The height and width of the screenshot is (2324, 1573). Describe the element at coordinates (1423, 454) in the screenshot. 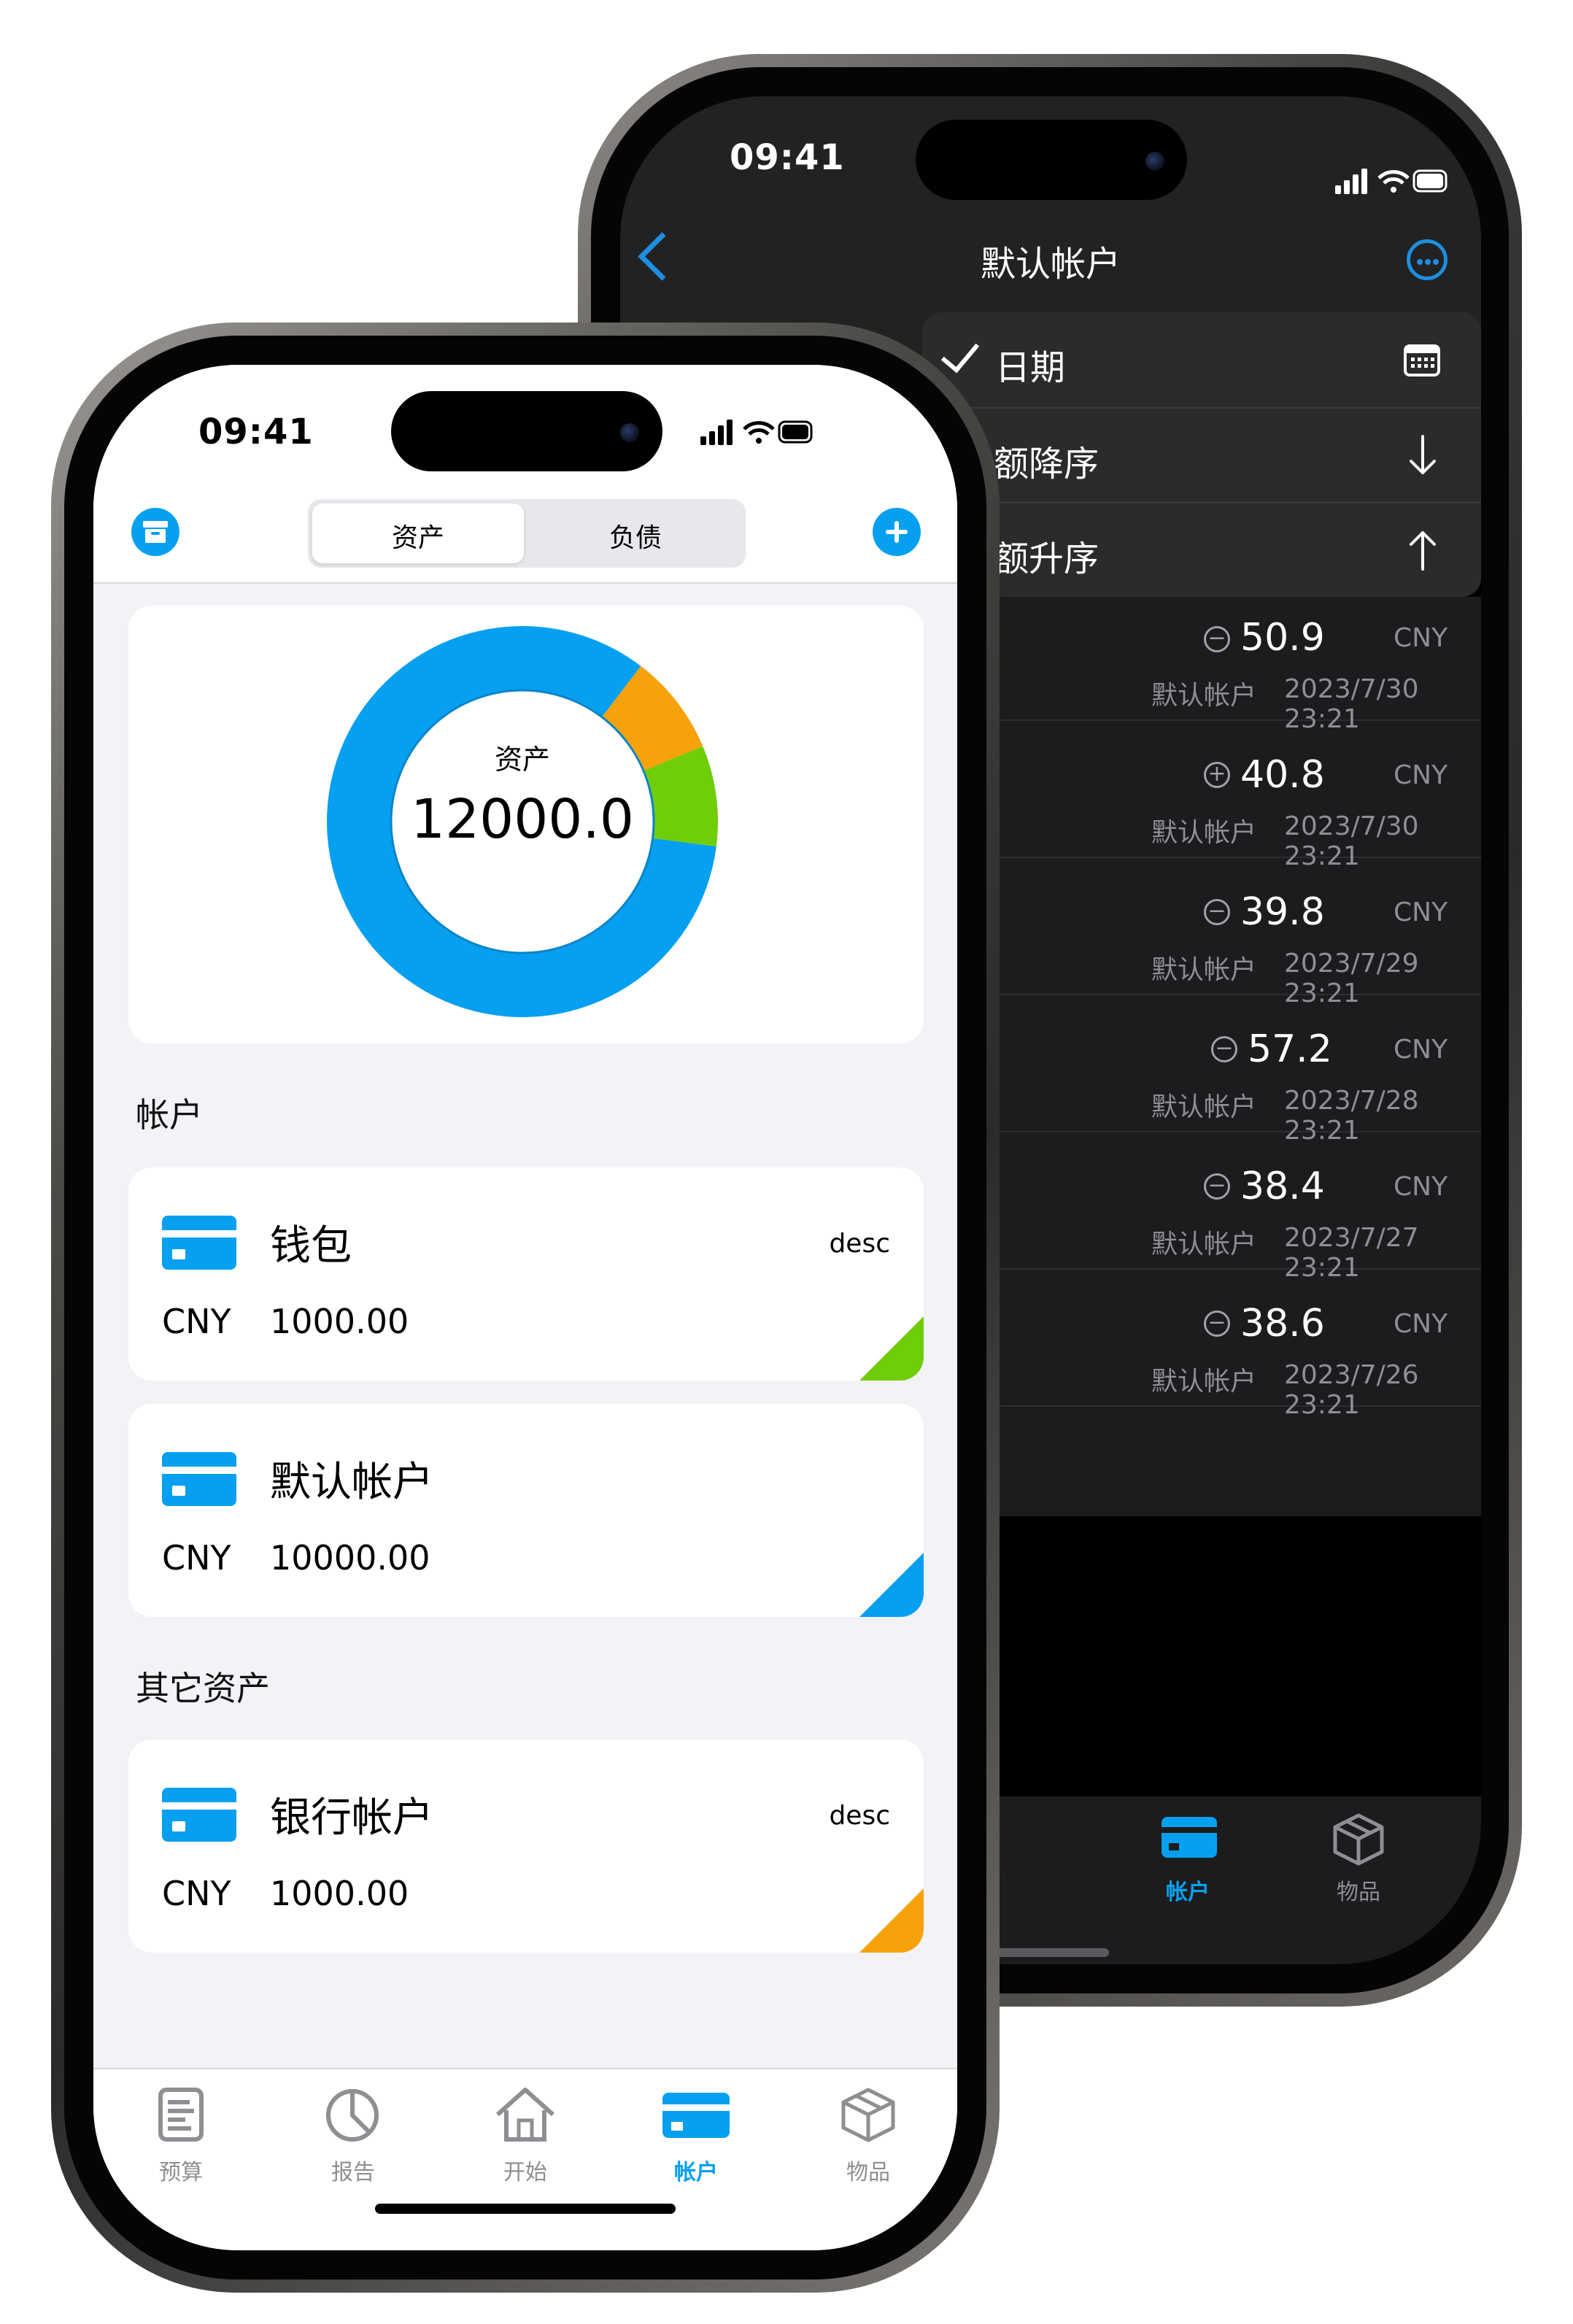

I see `arrow-down-icon` at that location.